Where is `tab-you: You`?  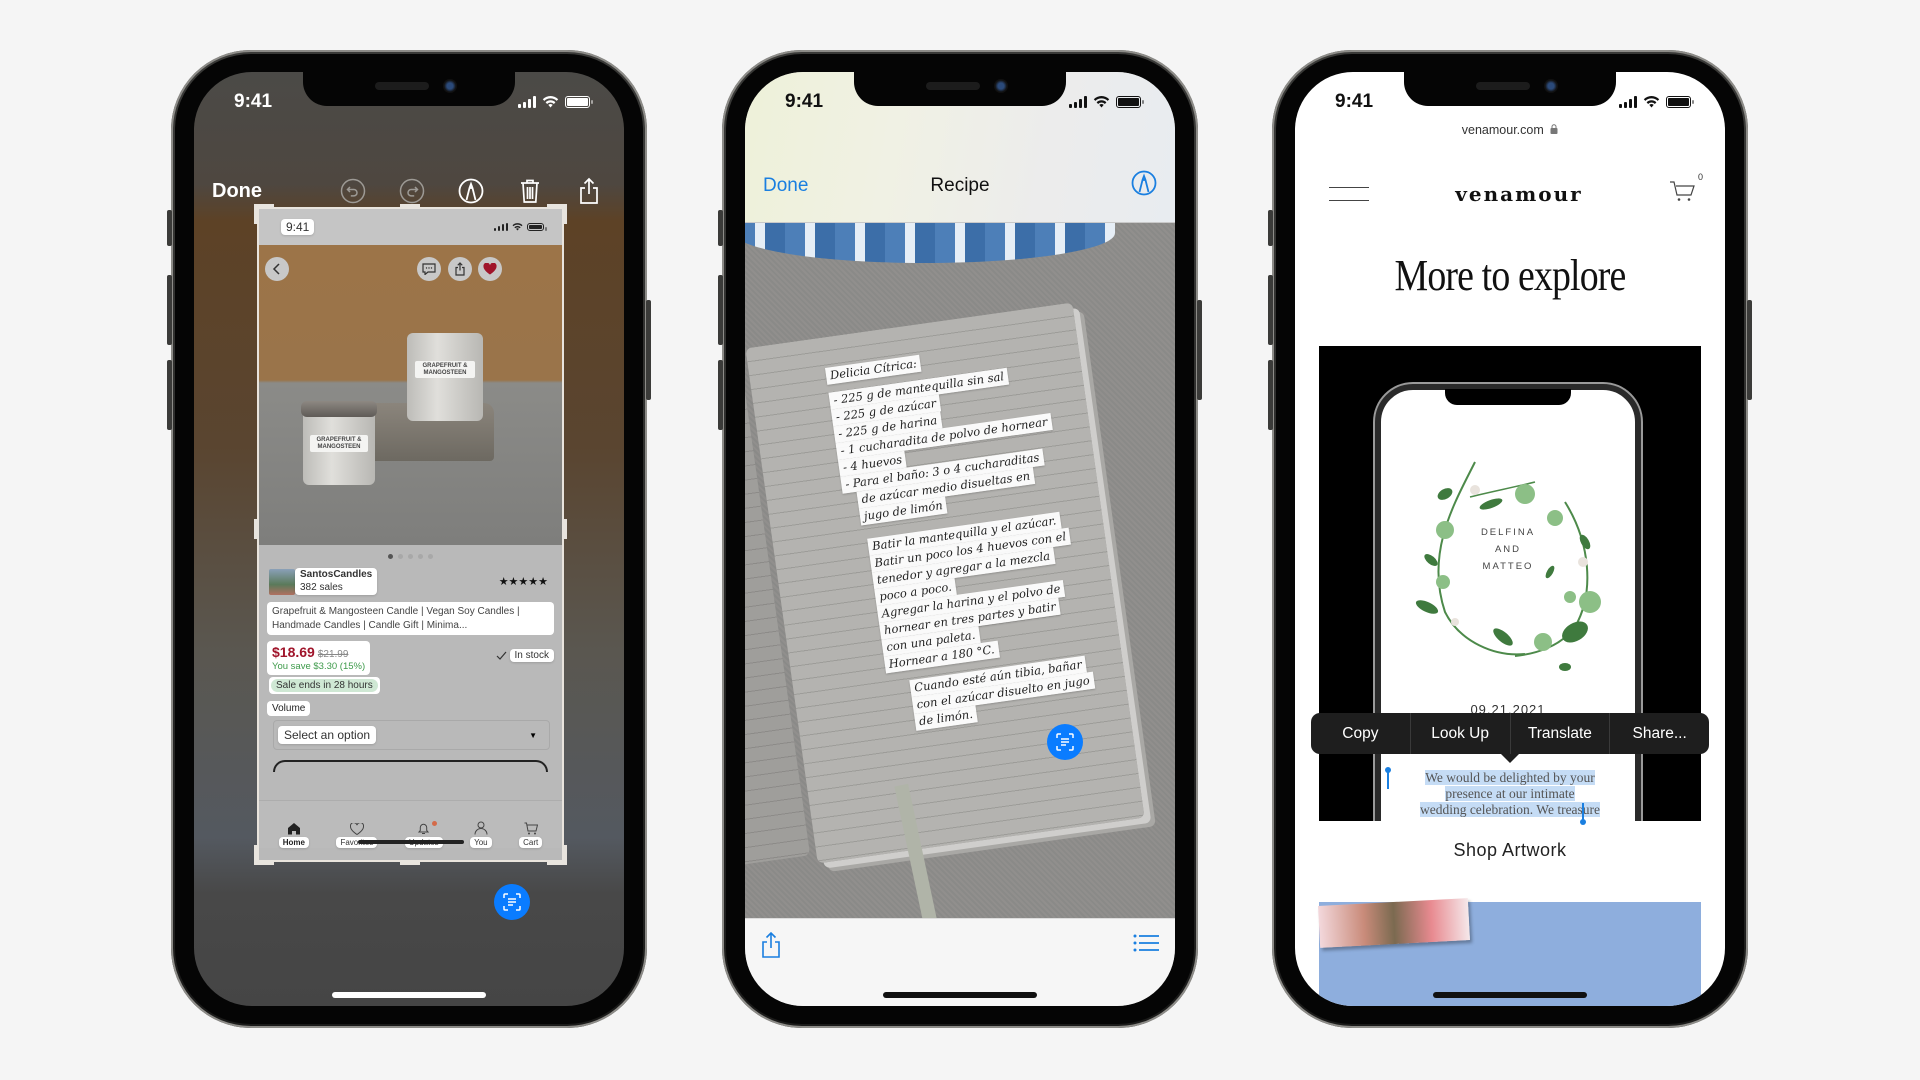 tab-you: You is located at coordinates (481, 834).